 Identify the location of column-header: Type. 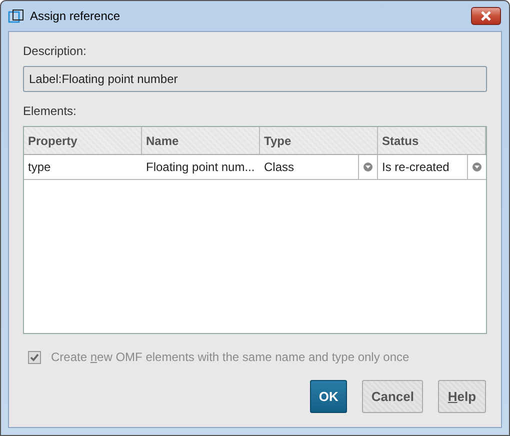
(319, 140).